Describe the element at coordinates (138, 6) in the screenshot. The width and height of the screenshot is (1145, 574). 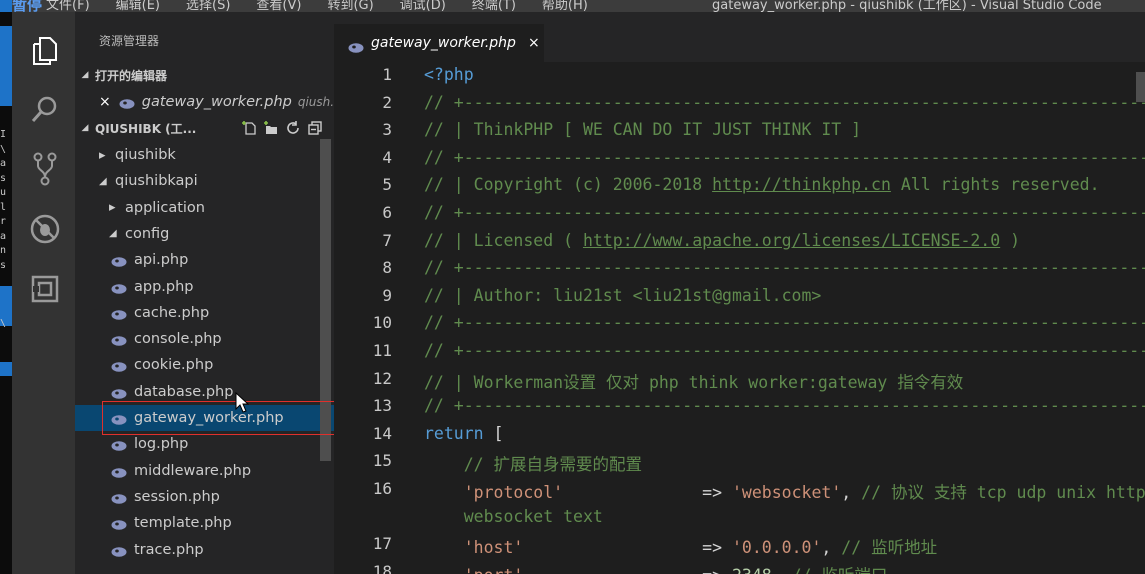
I see `menu-item: 编辑(E)` at that location.